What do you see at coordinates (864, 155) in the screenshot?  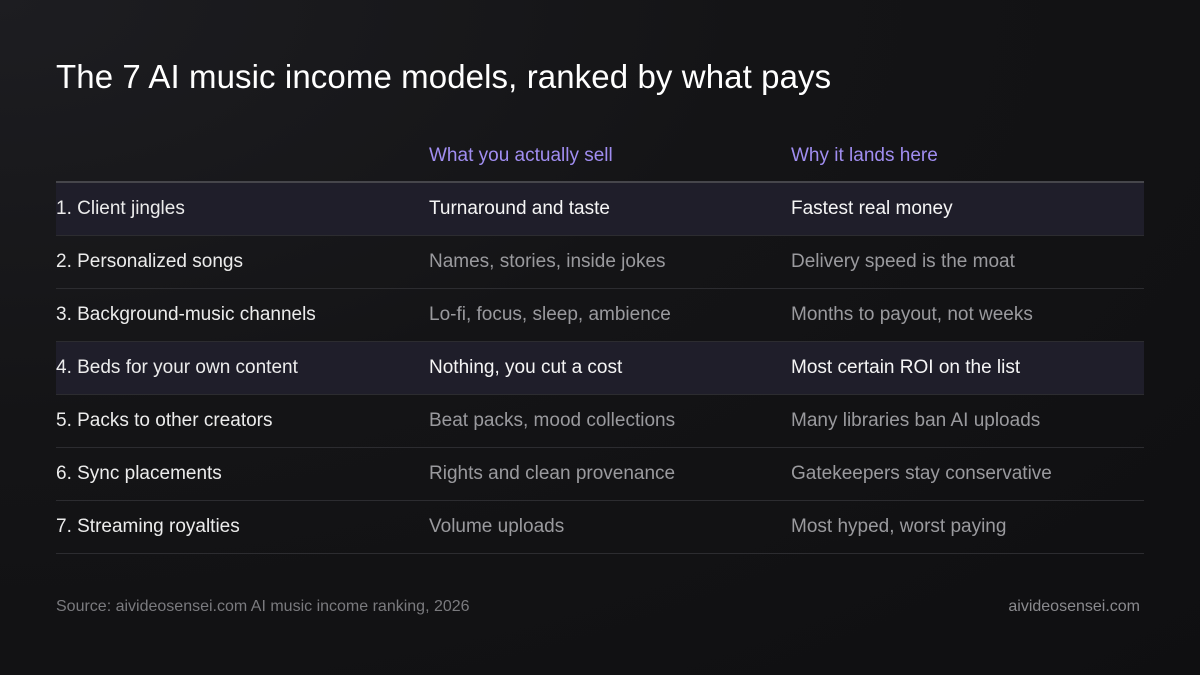 I see `column-header-why: Why it lands here` at bounding box center [864, 155].